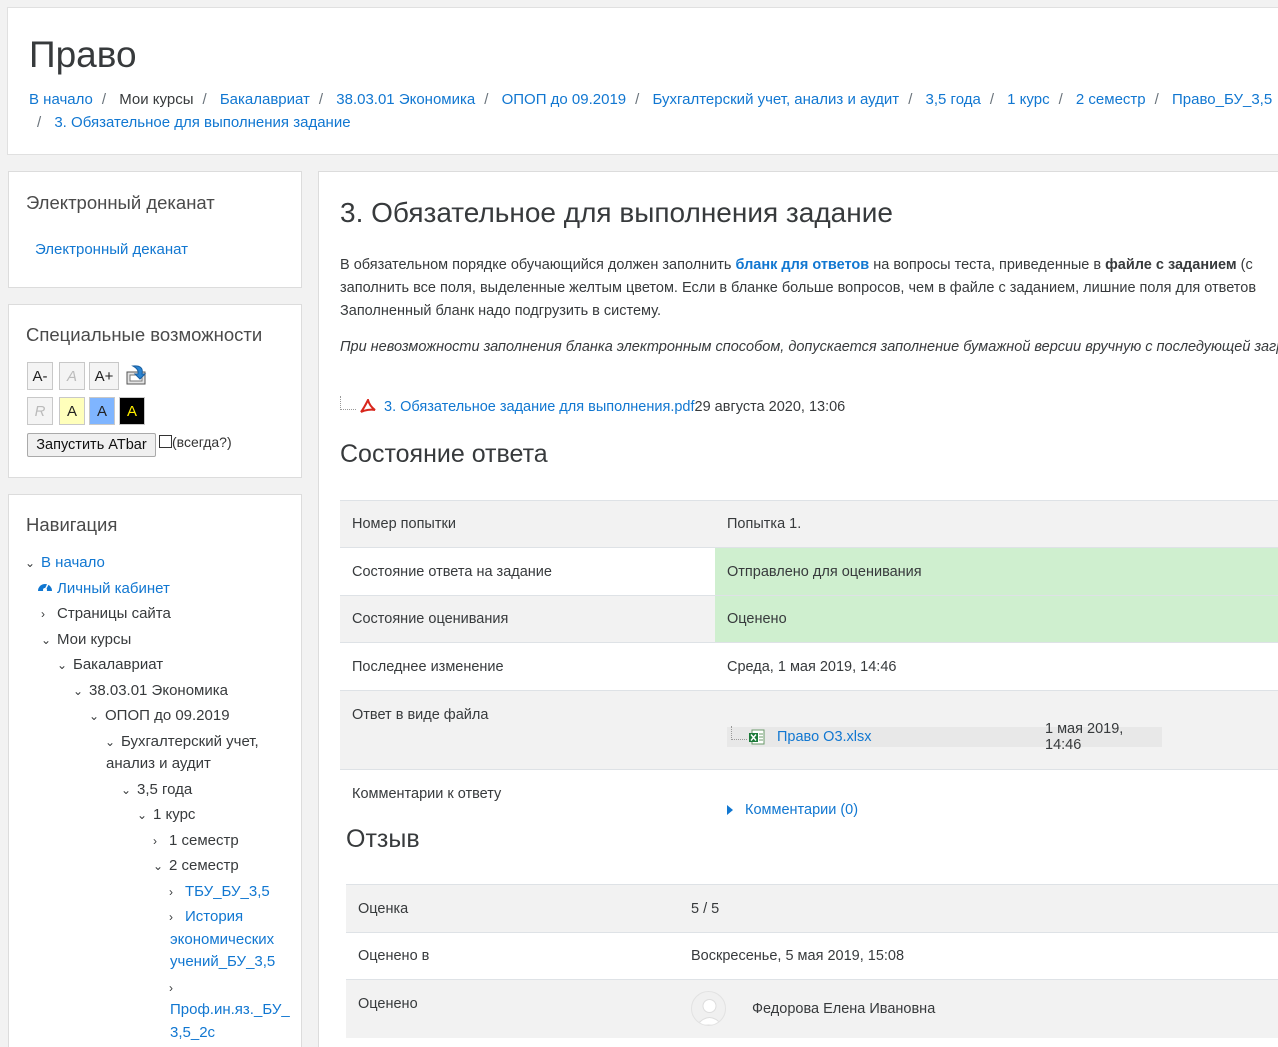 This screenshot has height=1047, width=1278. I want to click on reset-colors-button: R, so click(40, 411).